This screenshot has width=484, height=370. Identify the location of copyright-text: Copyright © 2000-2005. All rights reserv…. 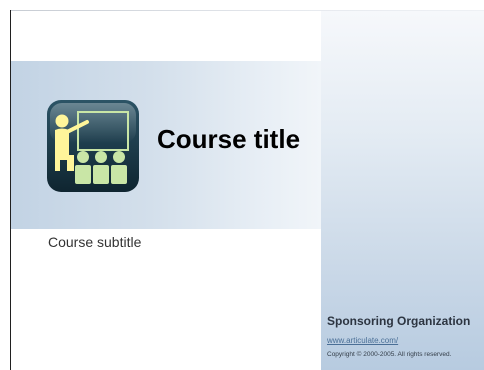
(389, 354).